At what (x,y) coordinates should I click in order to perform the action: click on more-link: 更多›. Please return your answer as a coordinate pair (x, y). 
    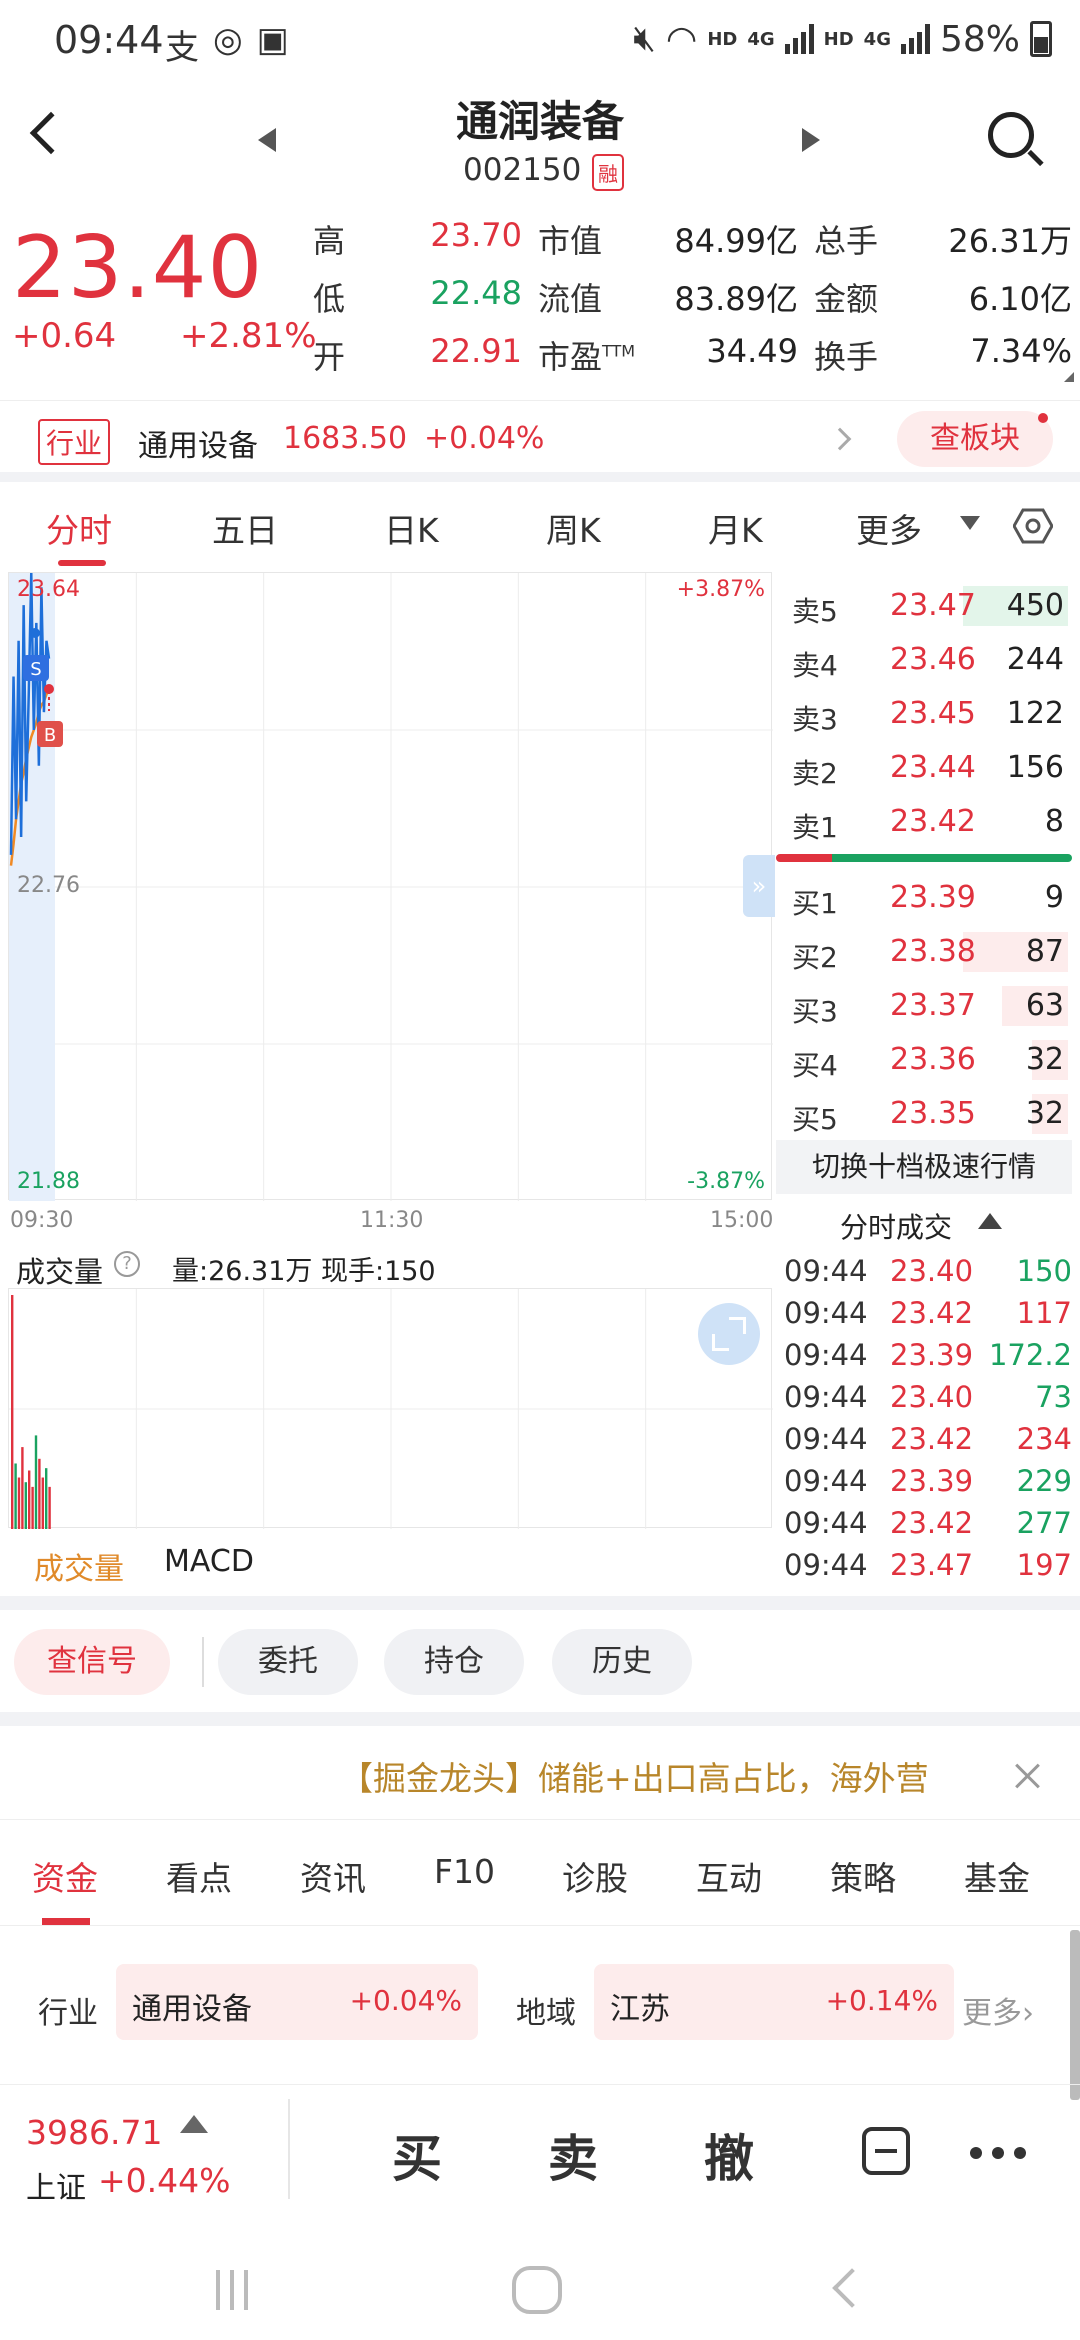
    Looking at the image, I should click on (998, 2010).